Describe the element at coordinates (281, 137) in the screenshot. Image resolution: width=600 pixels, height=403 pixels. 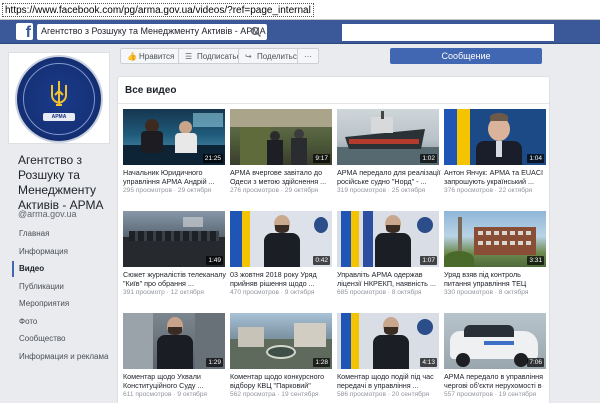
I see `video-thumbnail: 9:17` at that location.